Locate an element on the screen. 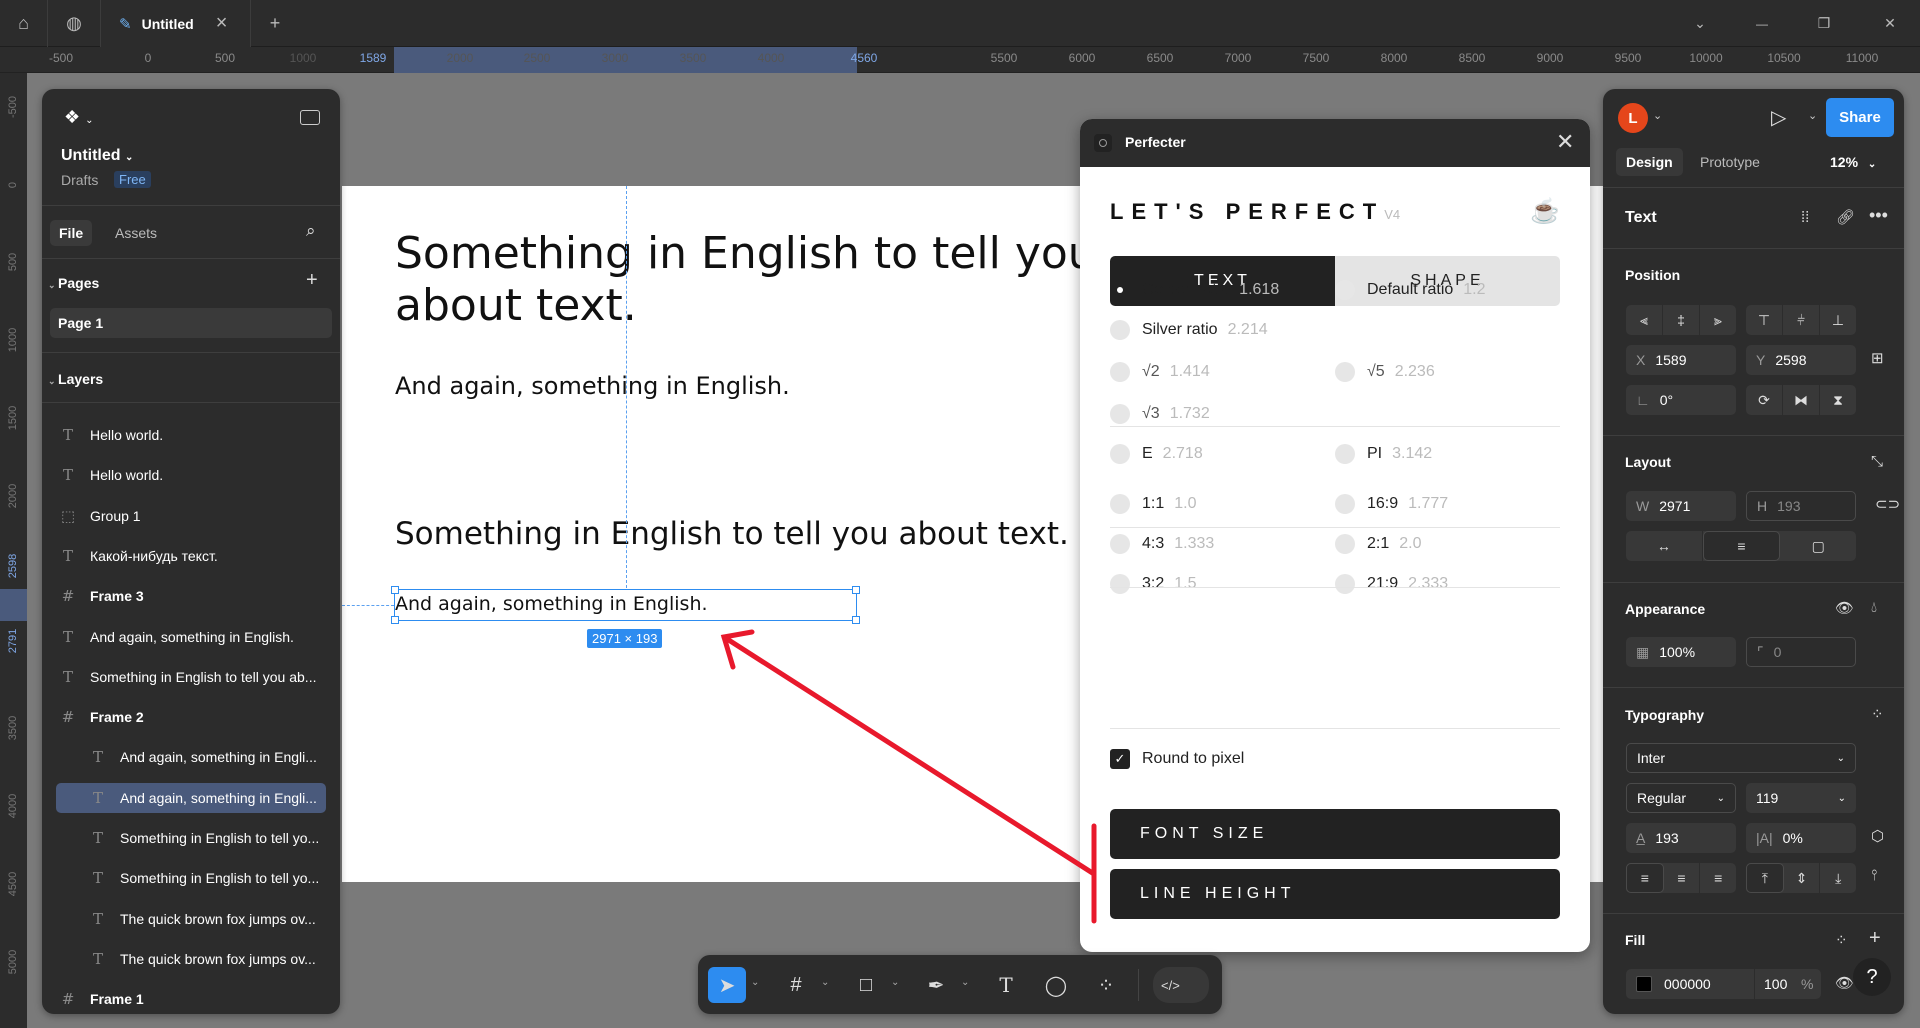 Image resolution: width=1920 pixels, height=1028 pixels. fill-styles-icon: ⁘ is located at coordinates (1841, 940).